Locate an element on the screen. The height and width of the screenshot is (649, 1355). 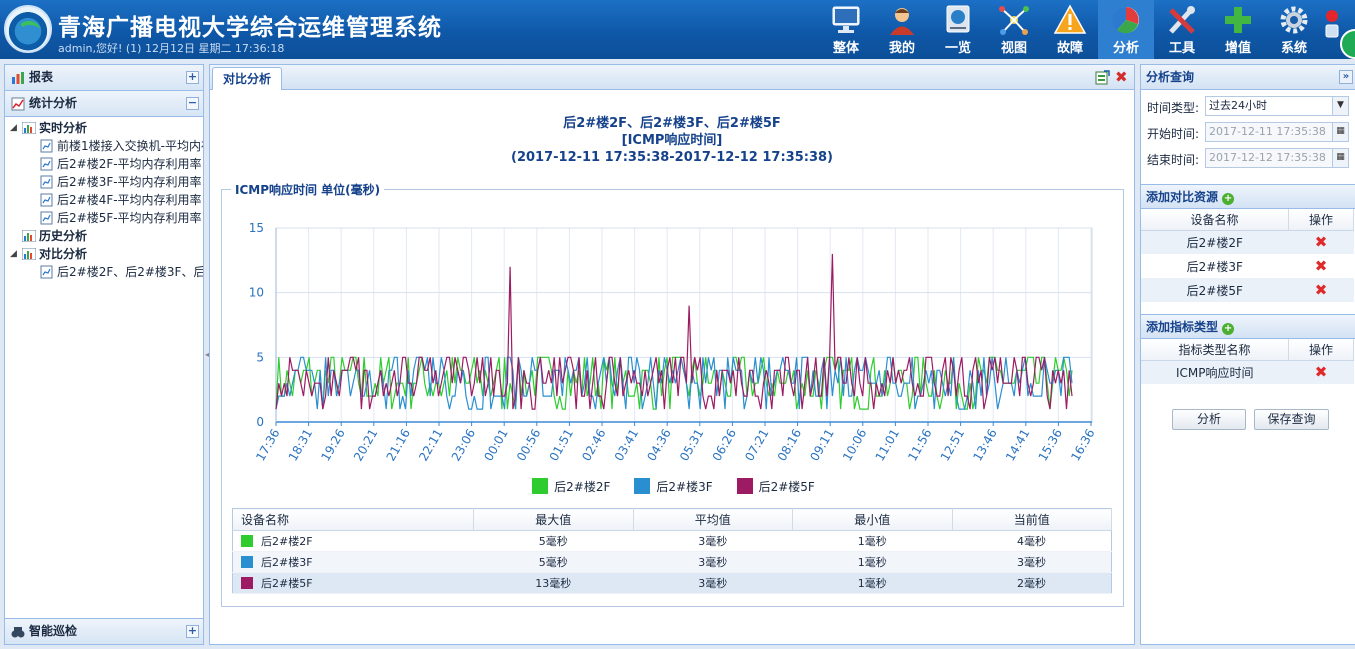
user-icon is located at coordinates (902, 21).